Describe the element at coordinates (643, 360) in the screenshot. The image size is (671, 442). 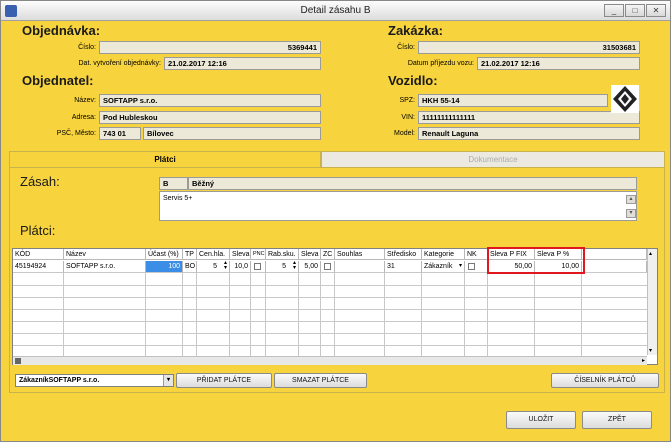
I see `scroll-right-icon: ▸` at that location.